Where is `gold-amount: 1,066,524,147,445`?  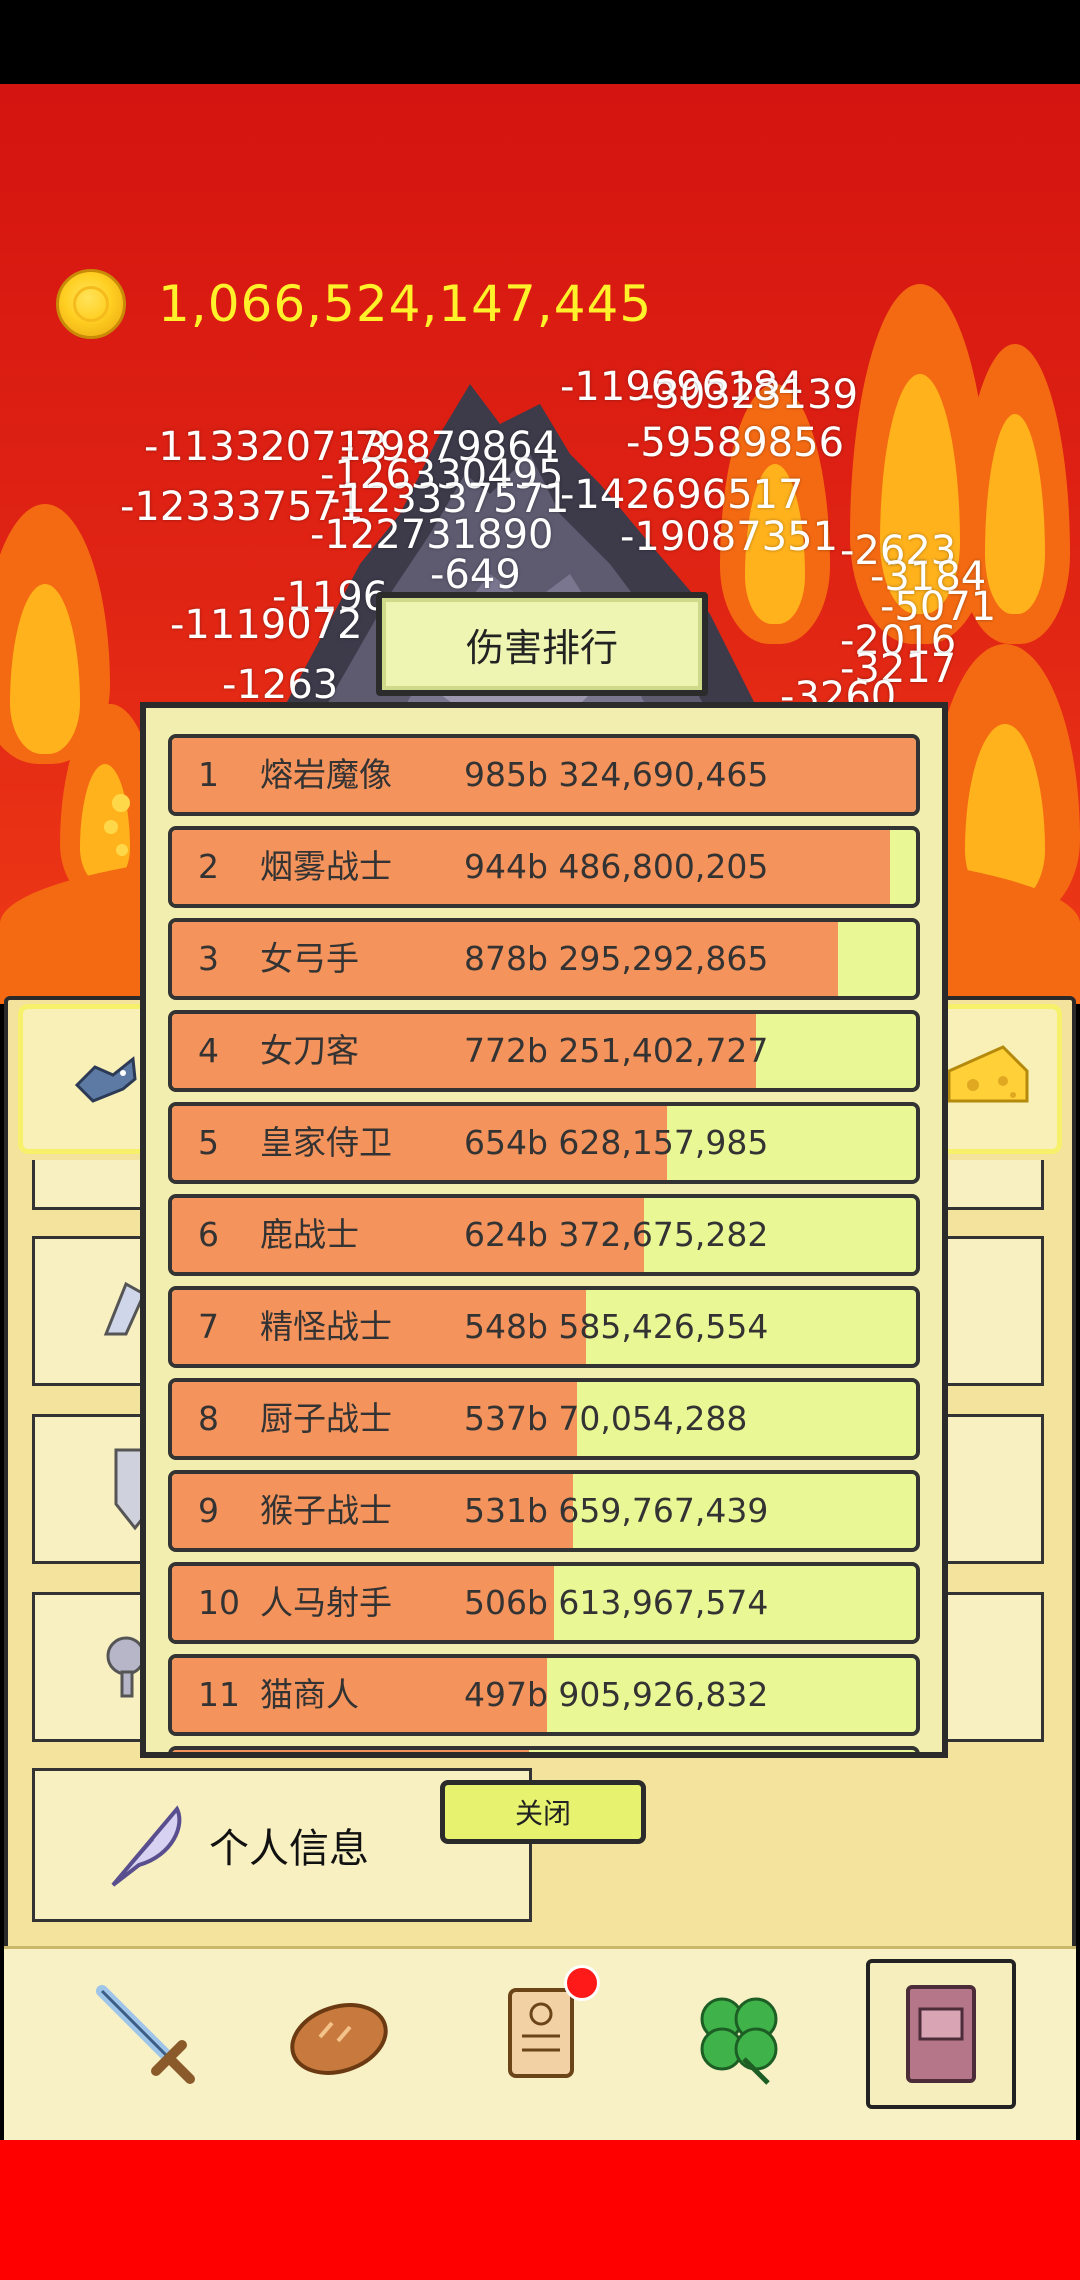
gold-amount: 1,066,524,147,445 is located at coordinates (405, 304).